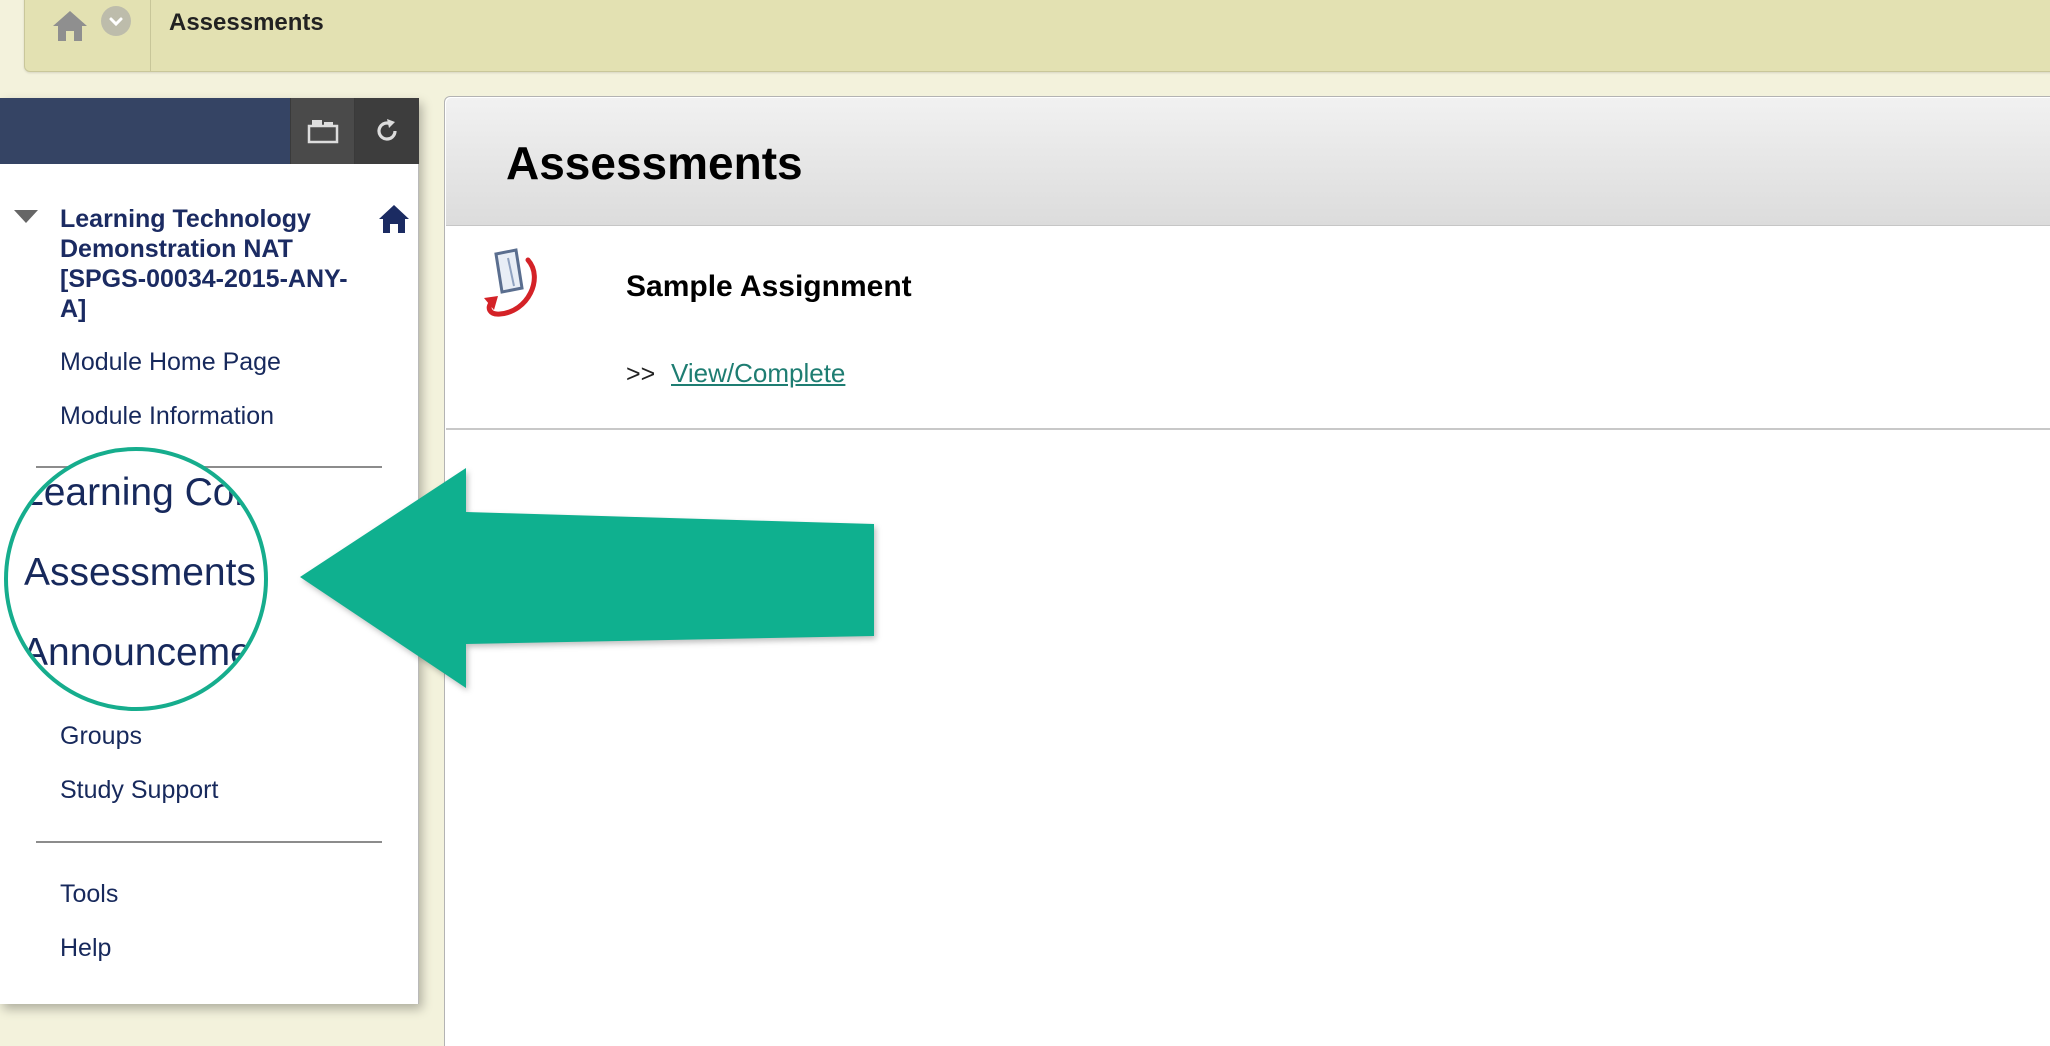 The image size is (2050, 1046). Describe the element at coordinates (1248, 429) in the screenshot. I see `content-divider` at that location.